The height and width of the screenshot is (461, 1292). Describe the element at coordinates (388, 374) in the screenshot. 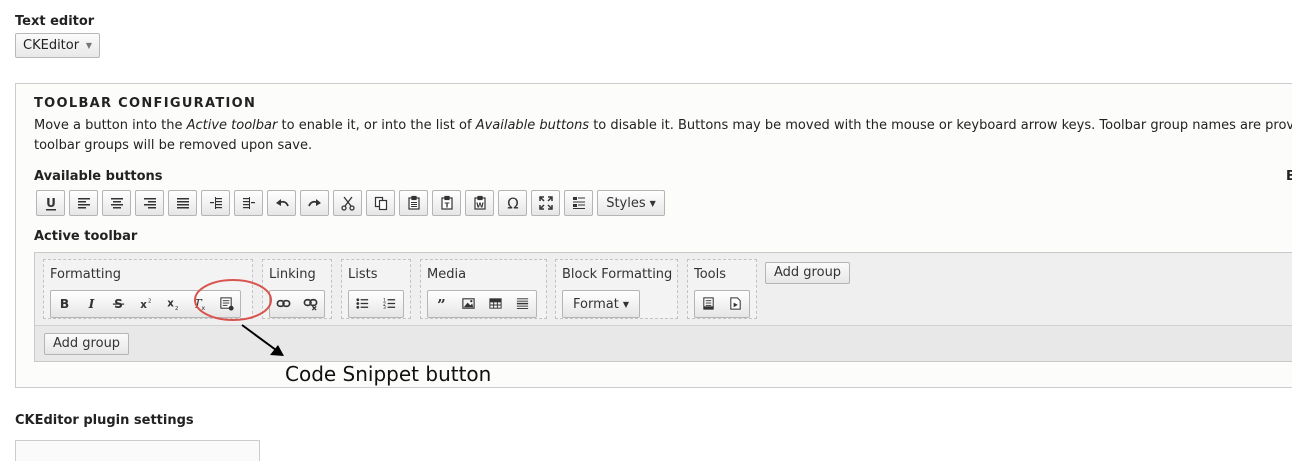

I see `annotation-text: Code Snippet button` at that location.